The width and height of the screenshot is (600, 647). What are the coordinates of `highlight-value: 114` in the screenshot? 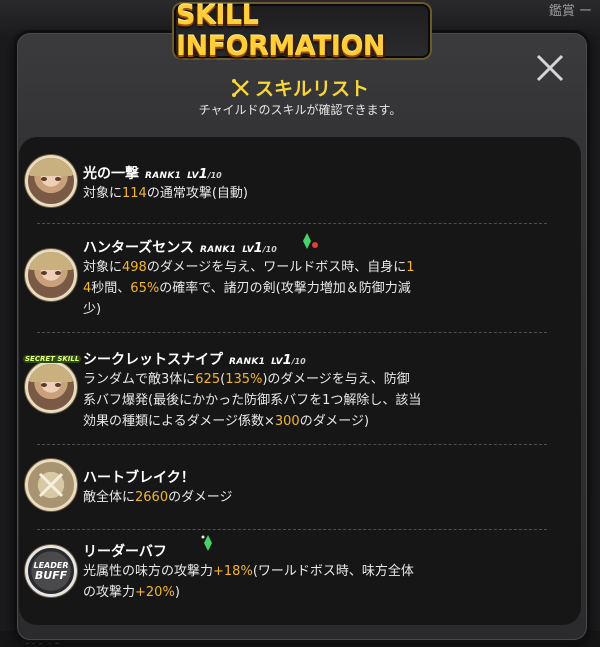 It's located at (134, 193).